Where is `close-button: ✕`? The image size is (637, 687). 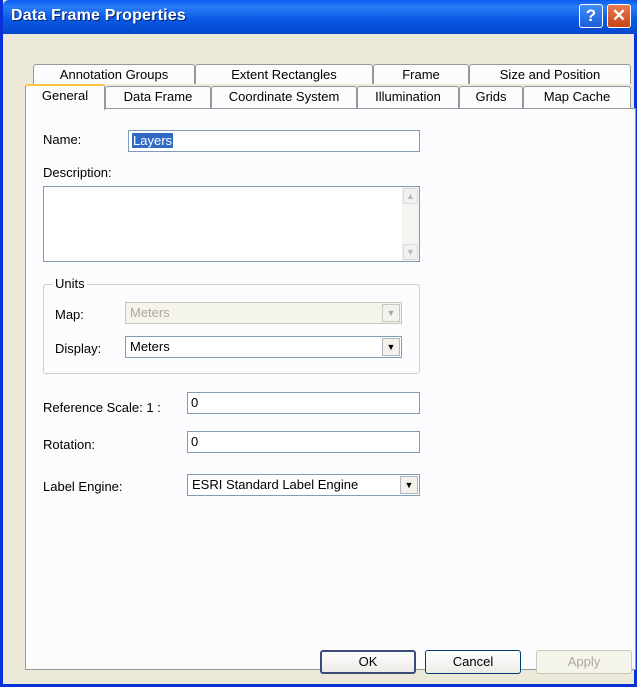 close-button: ✕ is located at coordinates (619, 16).